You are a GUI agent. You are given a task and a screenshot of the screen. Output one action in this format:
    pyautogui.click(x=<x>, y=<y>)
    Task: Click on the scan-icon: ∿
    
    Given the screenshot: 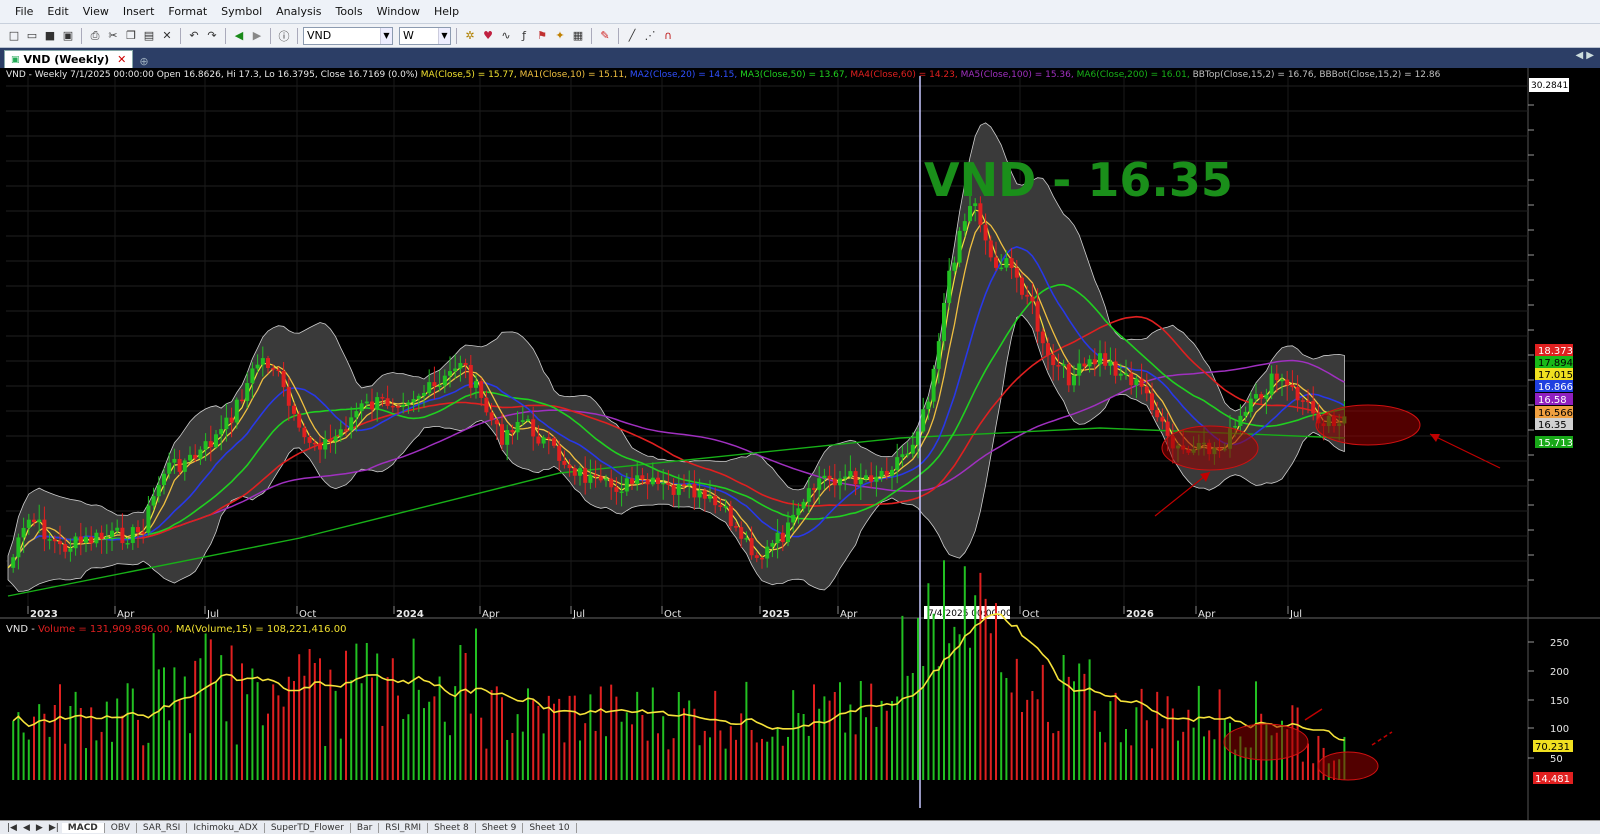 What is the action you would take?
    pyautogui.click(x=506, y=36)
    